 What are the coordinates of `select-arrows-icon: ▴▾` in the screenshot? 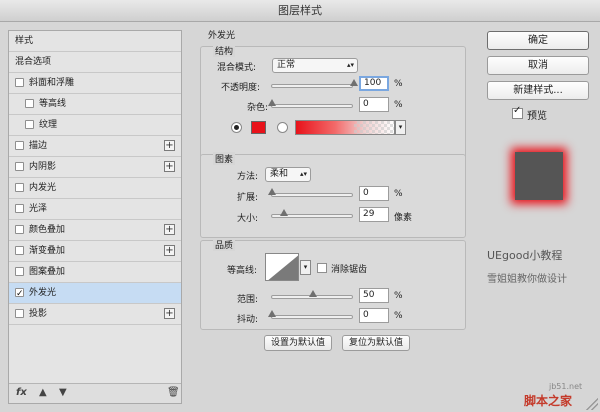 It's located at (350, 65).